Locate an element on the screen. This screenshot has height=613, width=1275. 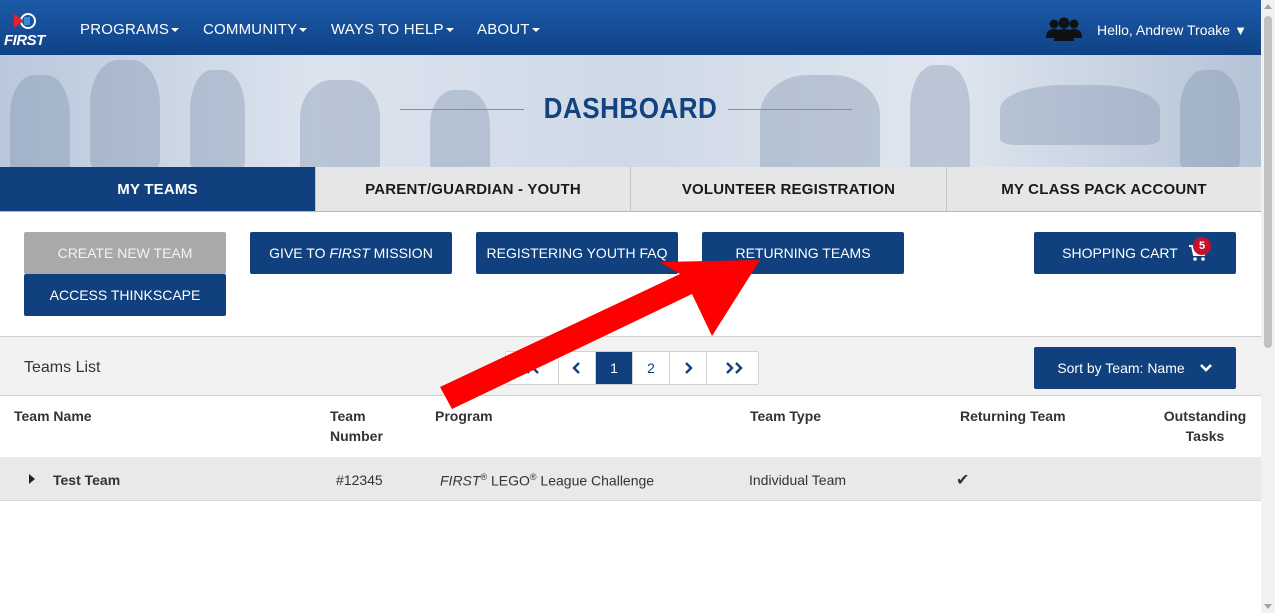
logo-wordmark: FIRST is located at coordinates (24, 40).